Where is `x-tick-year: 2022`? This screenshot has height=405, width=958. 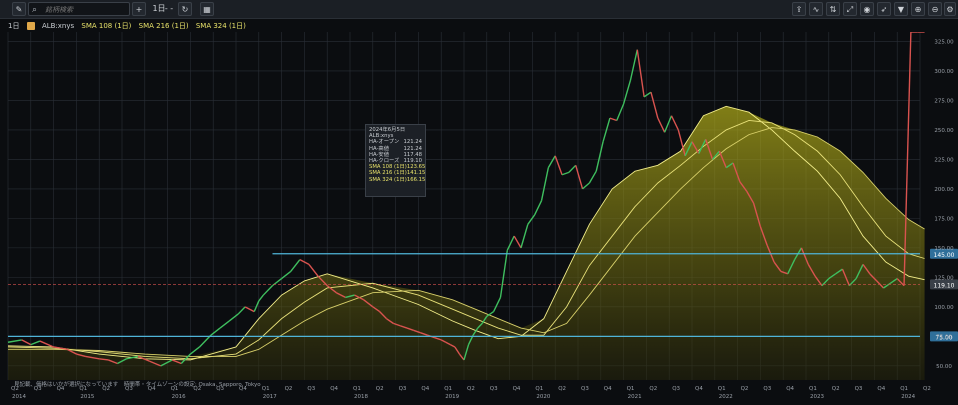 x-tick-year: 2022 is located at coordinates (726, 397).